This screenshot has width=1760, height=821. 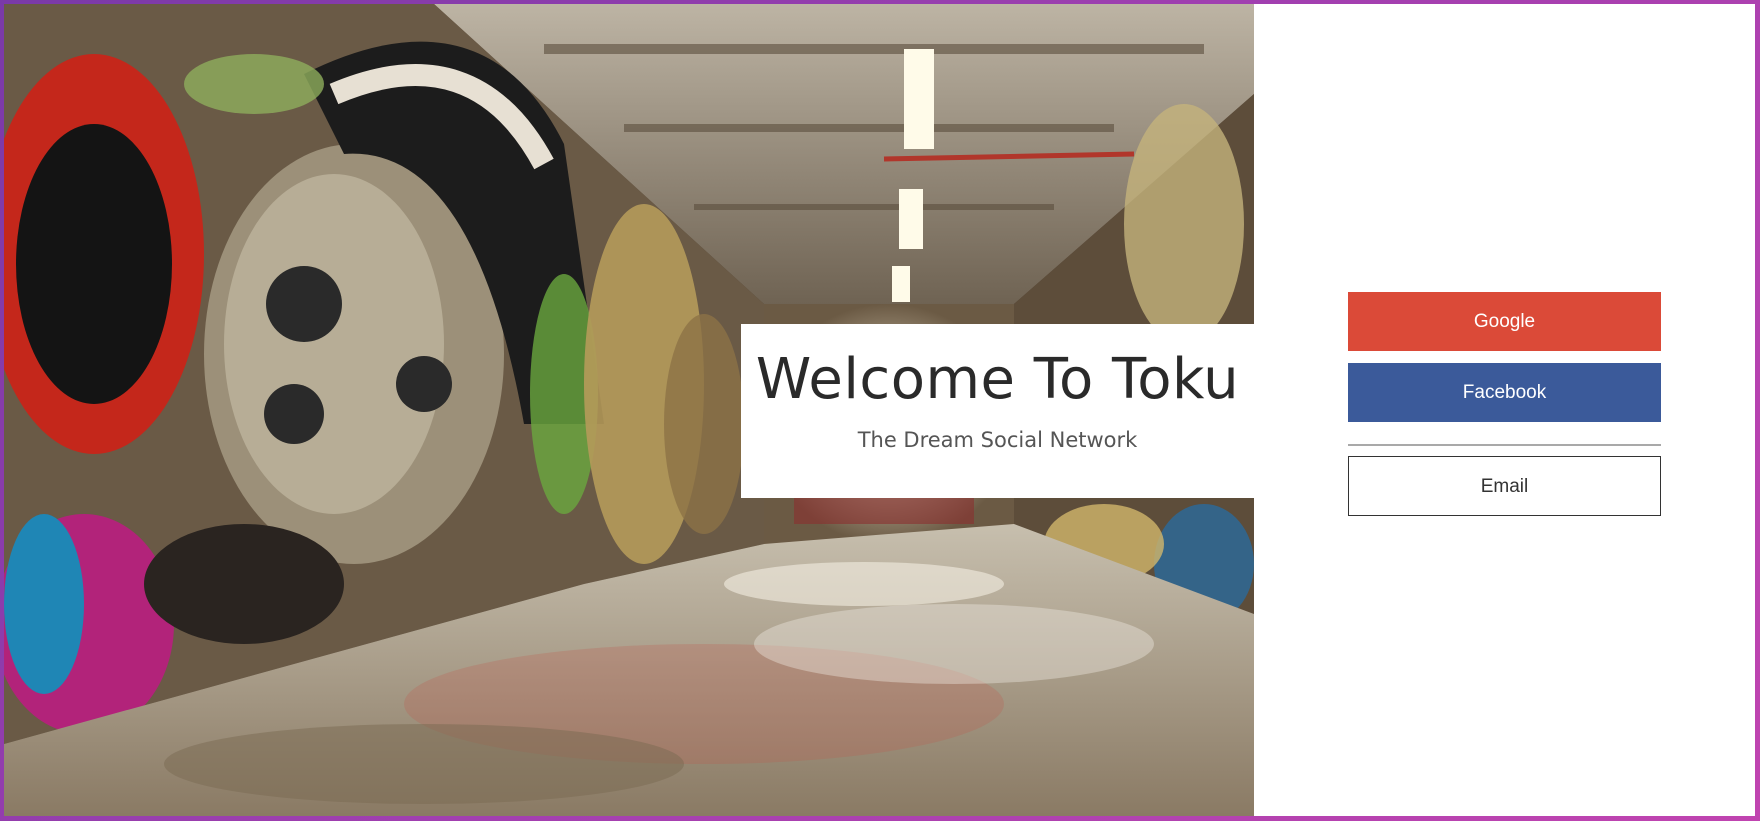 What do you see at coordinates (1504, 392) in the screenshot?
I see `facebook-login-button: Facebook` at bounding box center [1504, 392].